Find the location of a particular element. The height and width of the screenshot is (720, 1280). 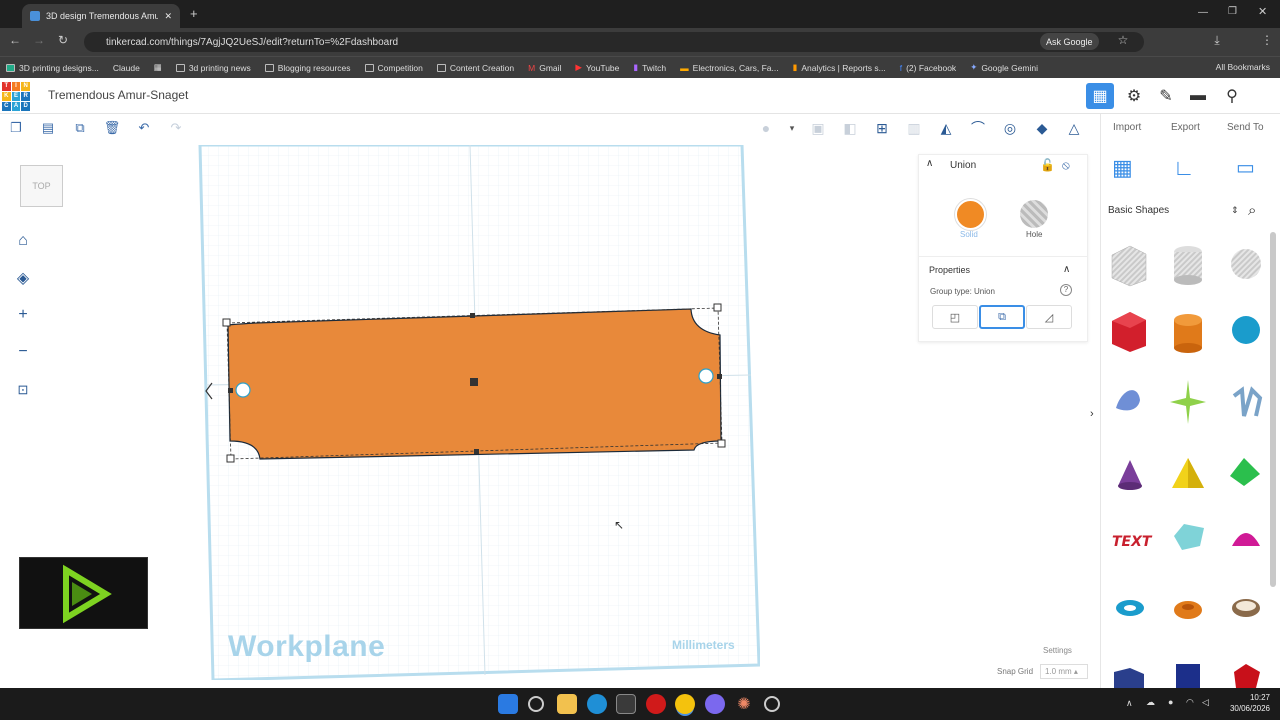

delete-icon: 🗑 is located at coordinates (112, 128).